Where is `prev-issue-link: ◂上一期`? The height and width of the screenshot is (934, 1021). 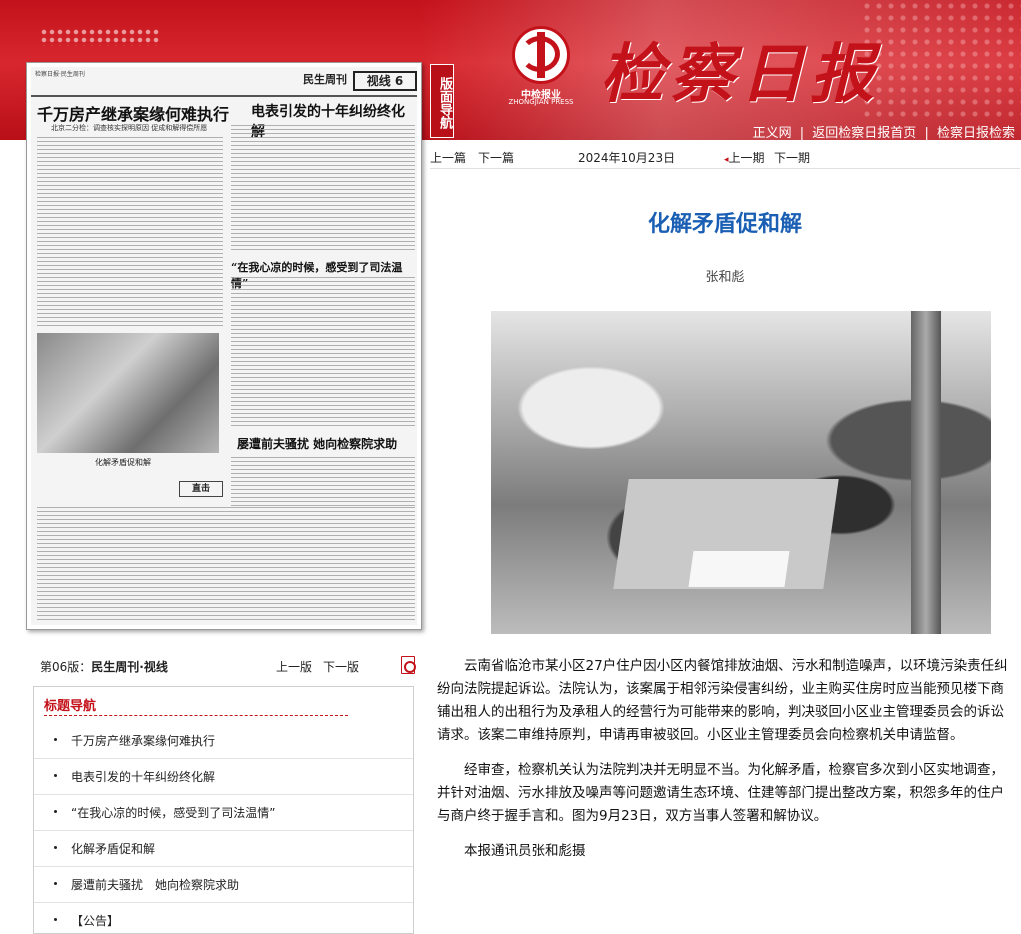
prev-issue-link: ◂上一期 is located at coordinates (744, 157).